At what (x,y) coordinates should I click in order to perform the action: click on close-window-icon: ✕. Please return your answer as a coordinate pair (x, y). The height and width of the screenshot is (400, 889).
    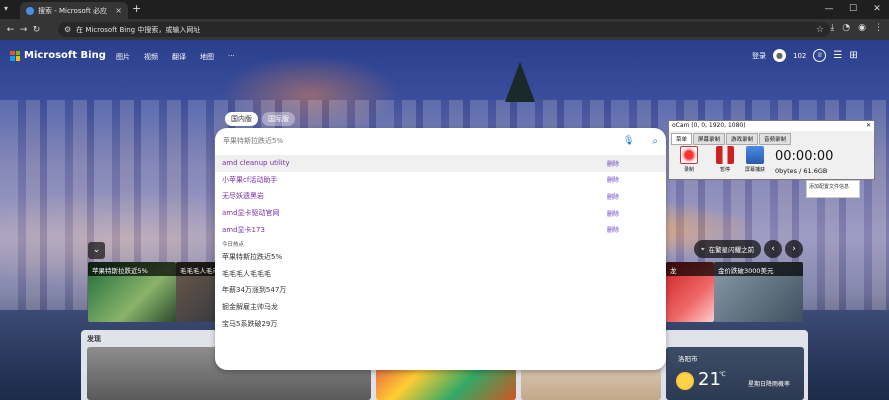
    Looking at the image, I should click on (877, 9).